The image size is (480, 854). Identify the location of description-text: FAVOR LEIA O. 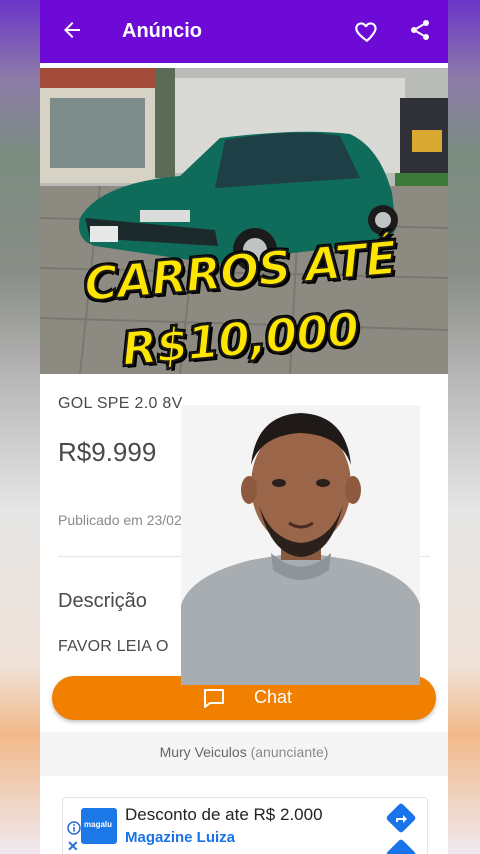
(113, 646).